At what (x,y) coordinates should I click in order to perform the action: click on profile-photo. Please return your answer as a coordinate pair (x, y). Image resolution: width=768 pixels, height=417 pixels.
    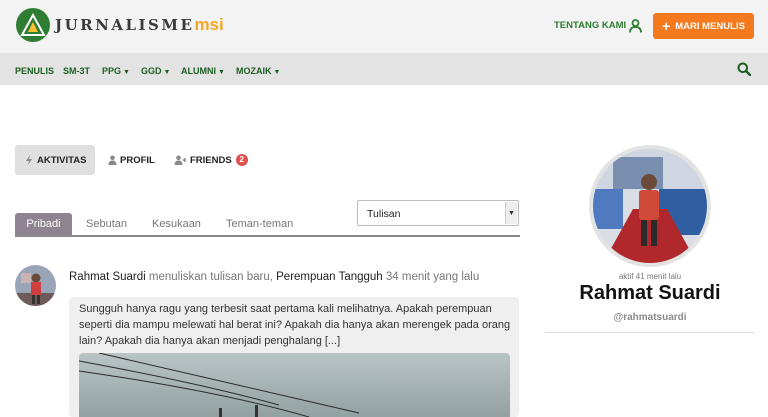
    Looking at the image, I should click on (650, 206).